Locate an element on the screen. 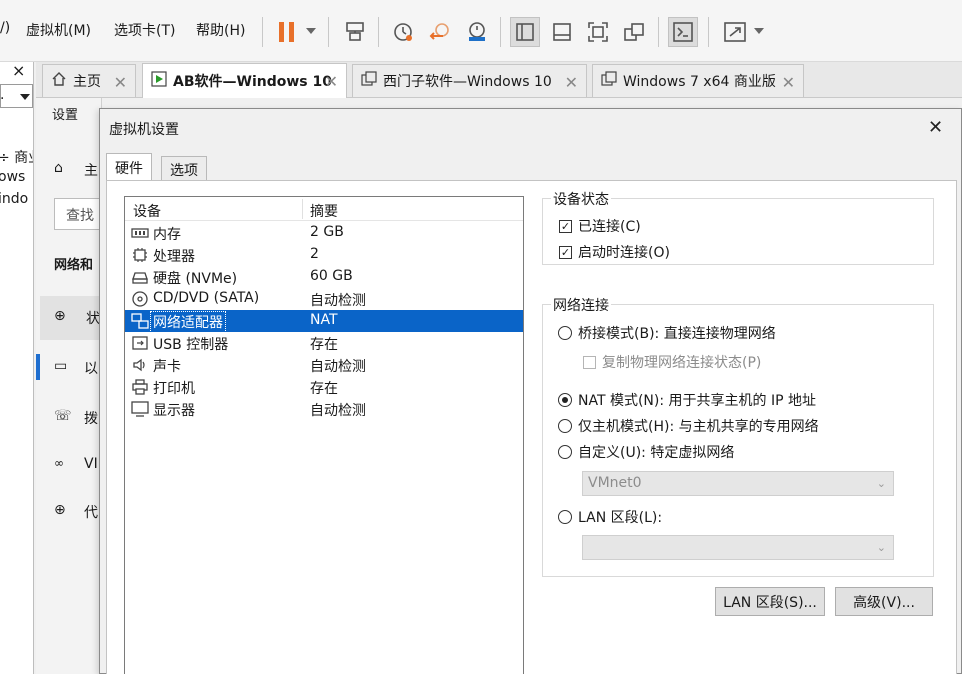 The image size is (962, 674). tab-home: 主页 ✕ is located at coordinates (89, 80).